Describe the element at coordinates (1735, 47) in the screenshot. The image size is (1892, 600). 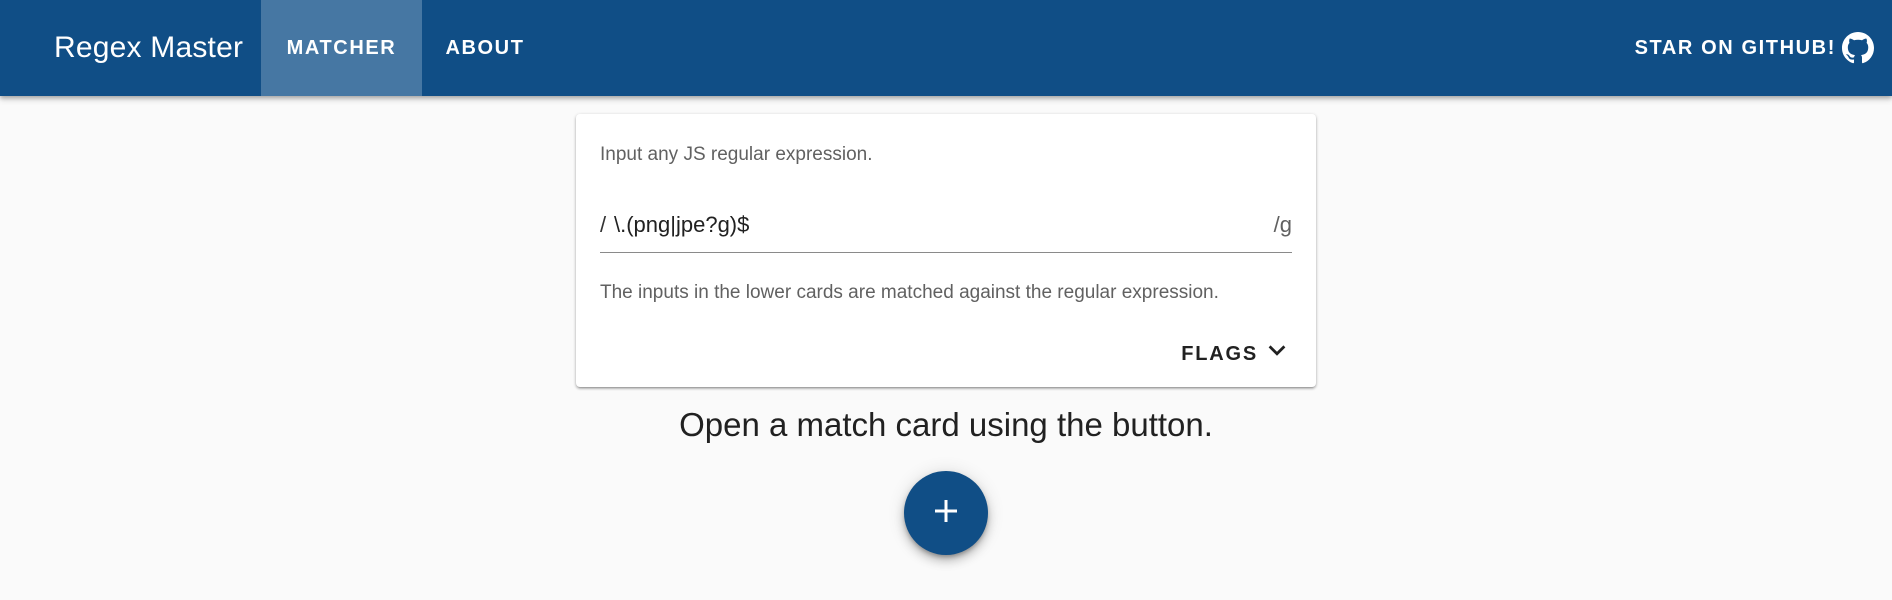
I see `github-button-label: STAR ON GITHUB!` at that location.